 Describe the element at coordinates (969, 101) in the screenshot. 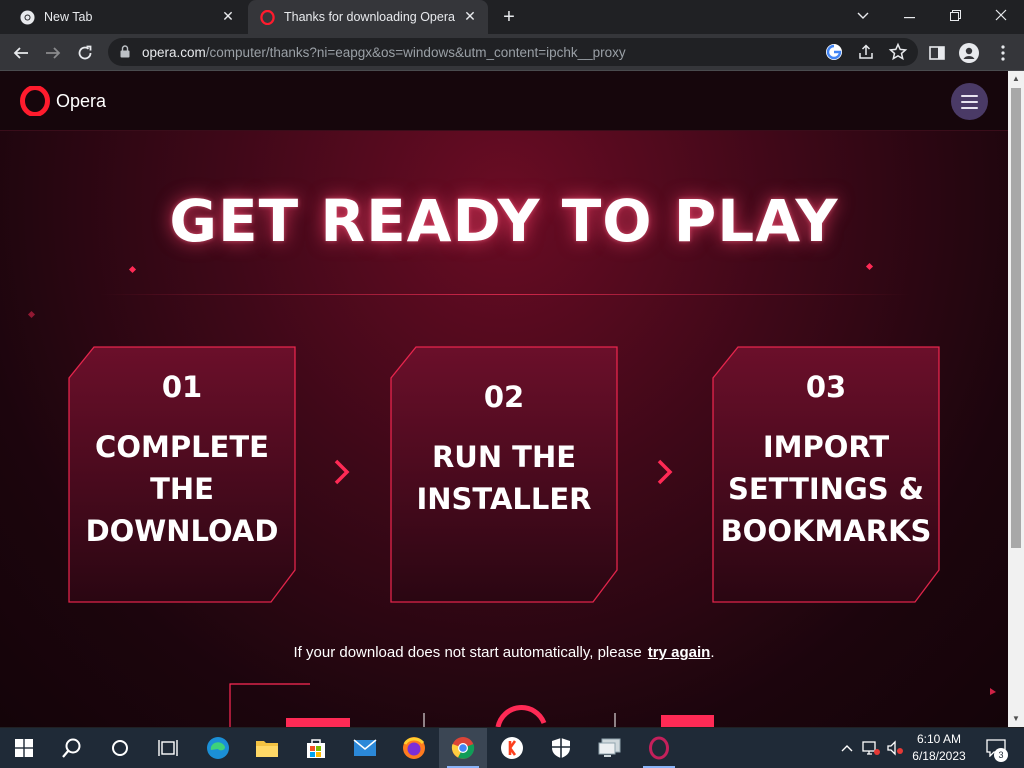

I see `hamburger-menu-button` at that location.